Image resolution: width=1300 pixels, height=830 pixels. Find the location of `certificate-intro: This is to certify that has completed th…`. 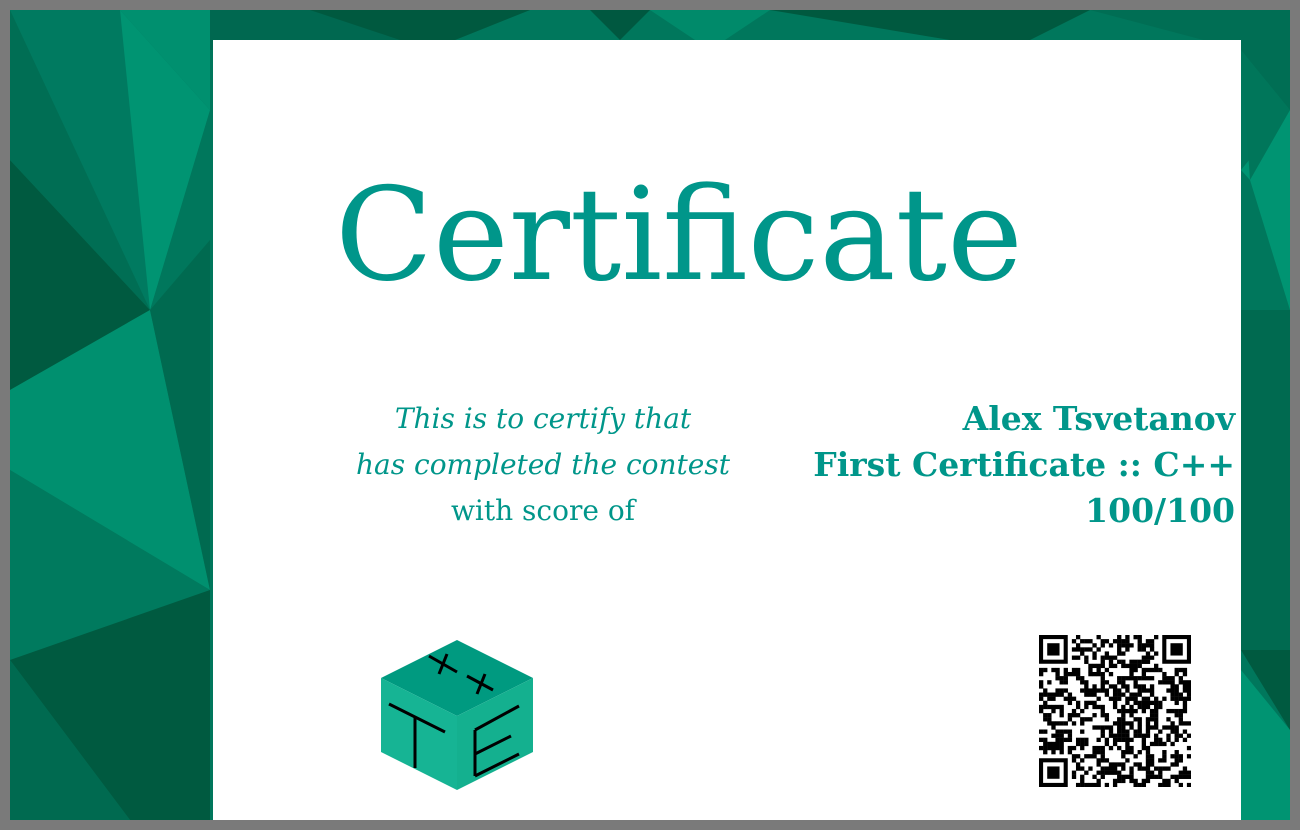

certificate-intro: This is to certify that has completed th… is located at coordinates (543, 465).